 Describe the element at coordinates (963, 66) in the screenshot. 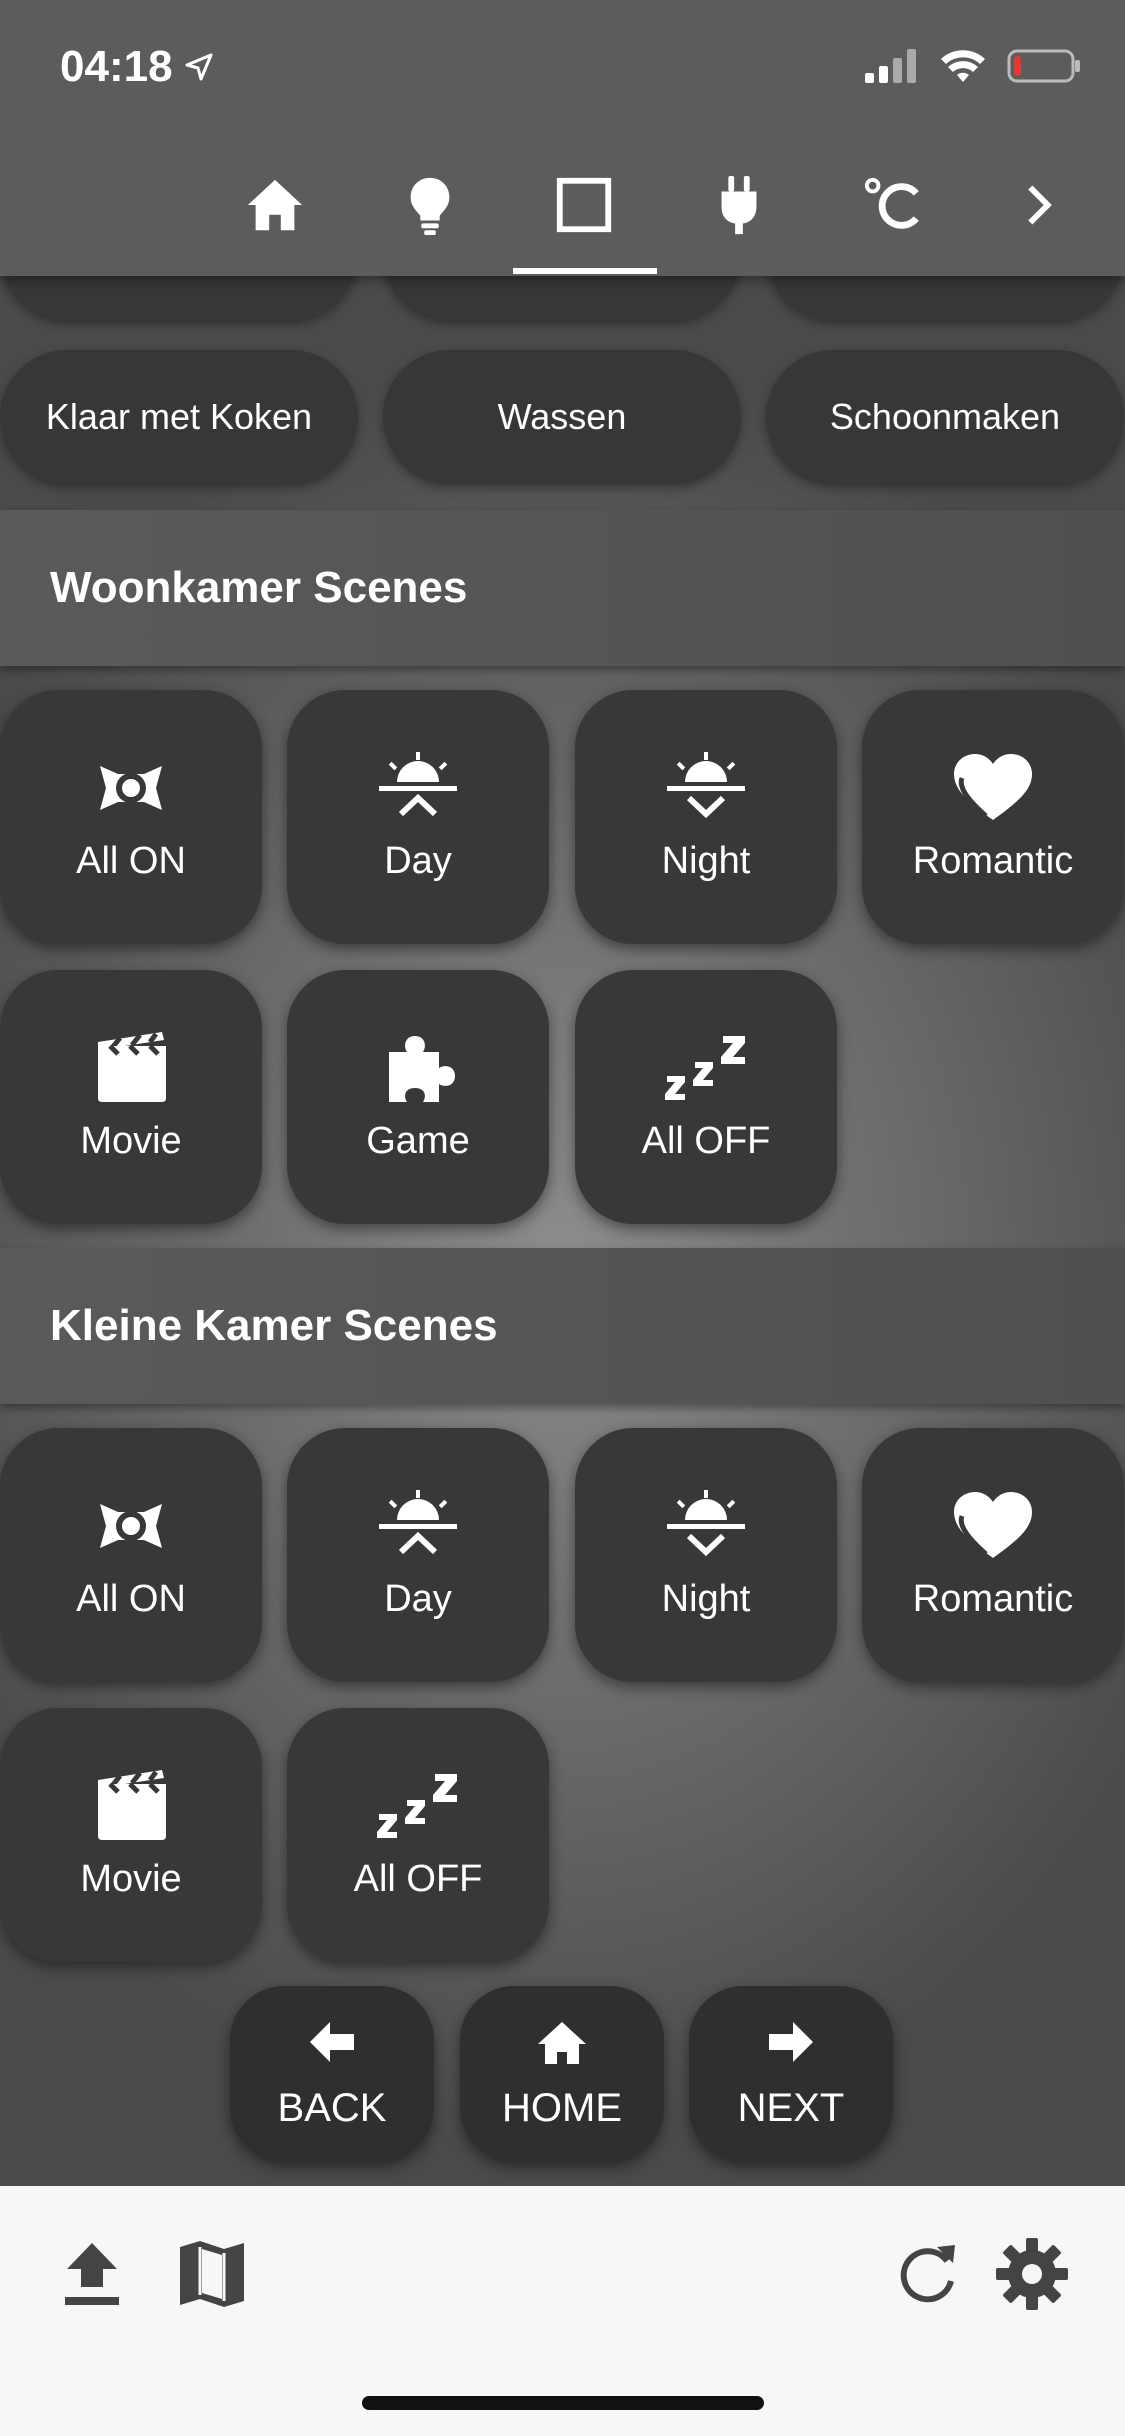

I see `wifi-icon` at that location.